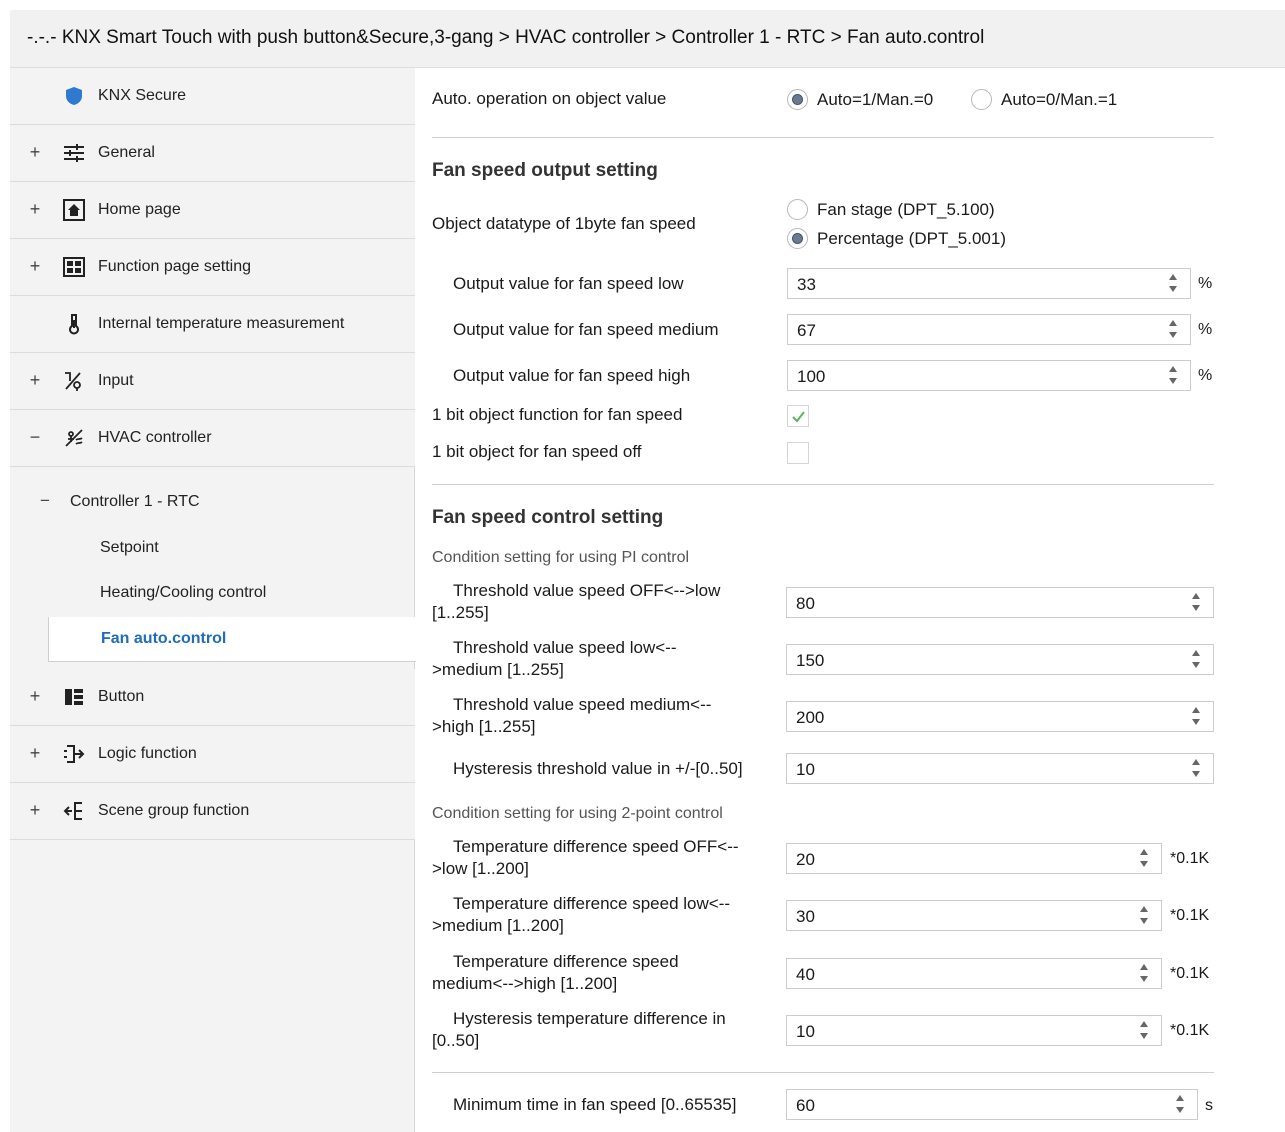 This screenshot has height=1132, width=1285. What do you see at coordinates (142, 95) in the screenshot?
I see `sidebar-item-label: KNX Secure` at bounding box center [142, 95].